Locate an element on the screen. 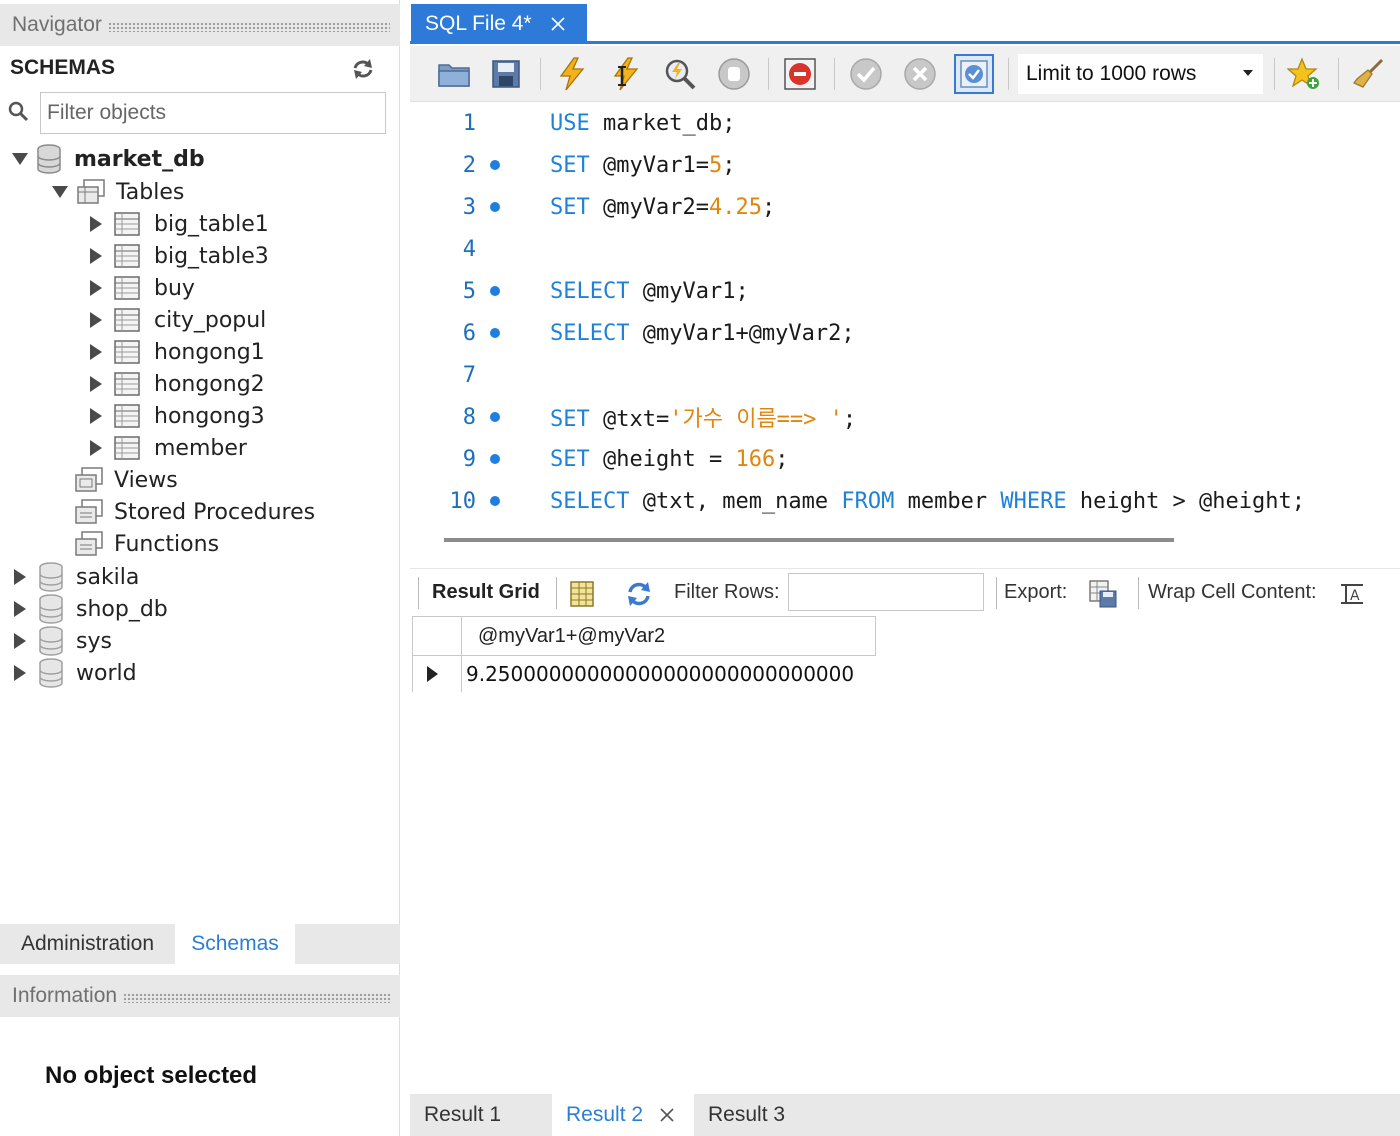  number-literal: 4.25 is located at coordinates (735, 207).